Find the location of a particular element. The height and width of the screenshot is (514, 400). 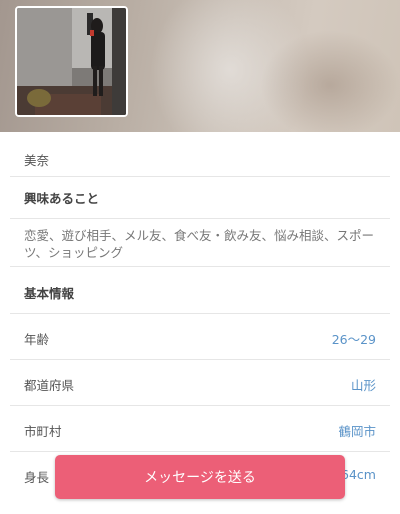

info-label: 都道府県 is located at coordinates (49, 385).